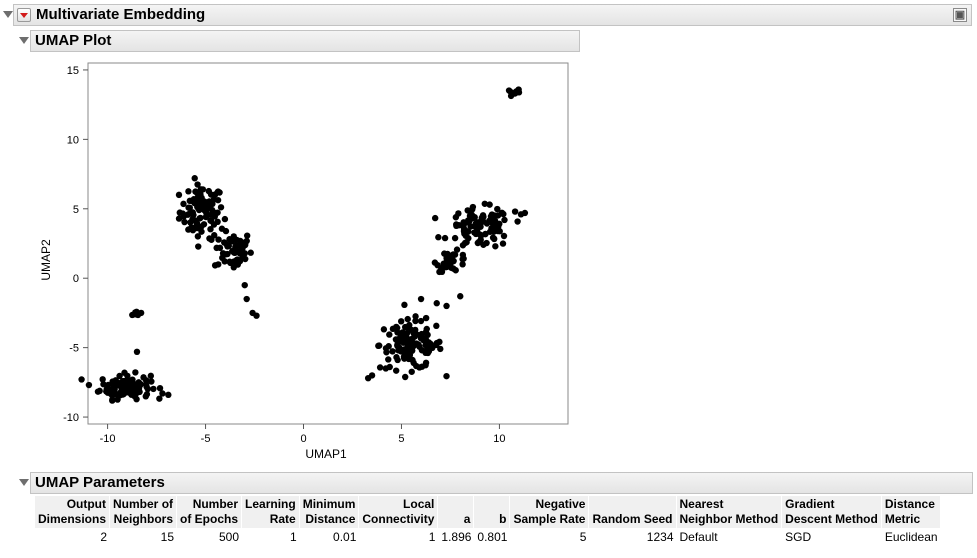 This screenshot has width=977, height=558. I want to click on table-cell: Default, so click(698, 537).